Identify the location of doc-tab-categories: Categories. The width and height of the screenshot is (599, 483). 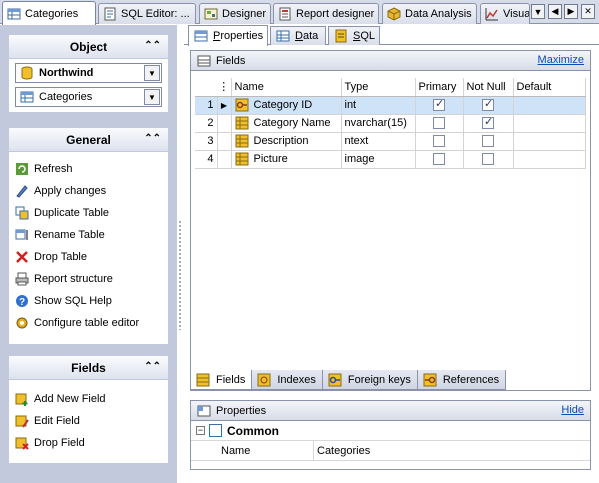
(49, 13).